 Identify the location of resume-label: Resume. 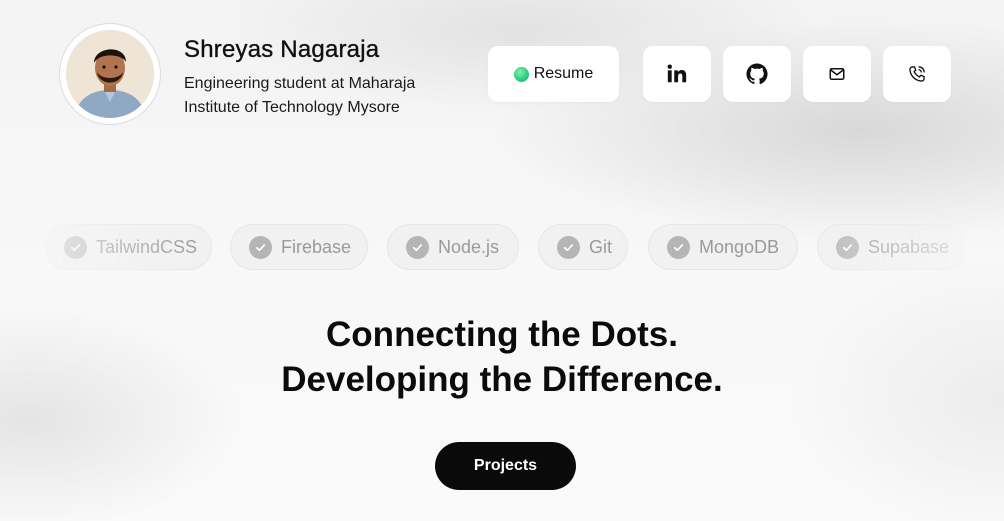
(563, 73).